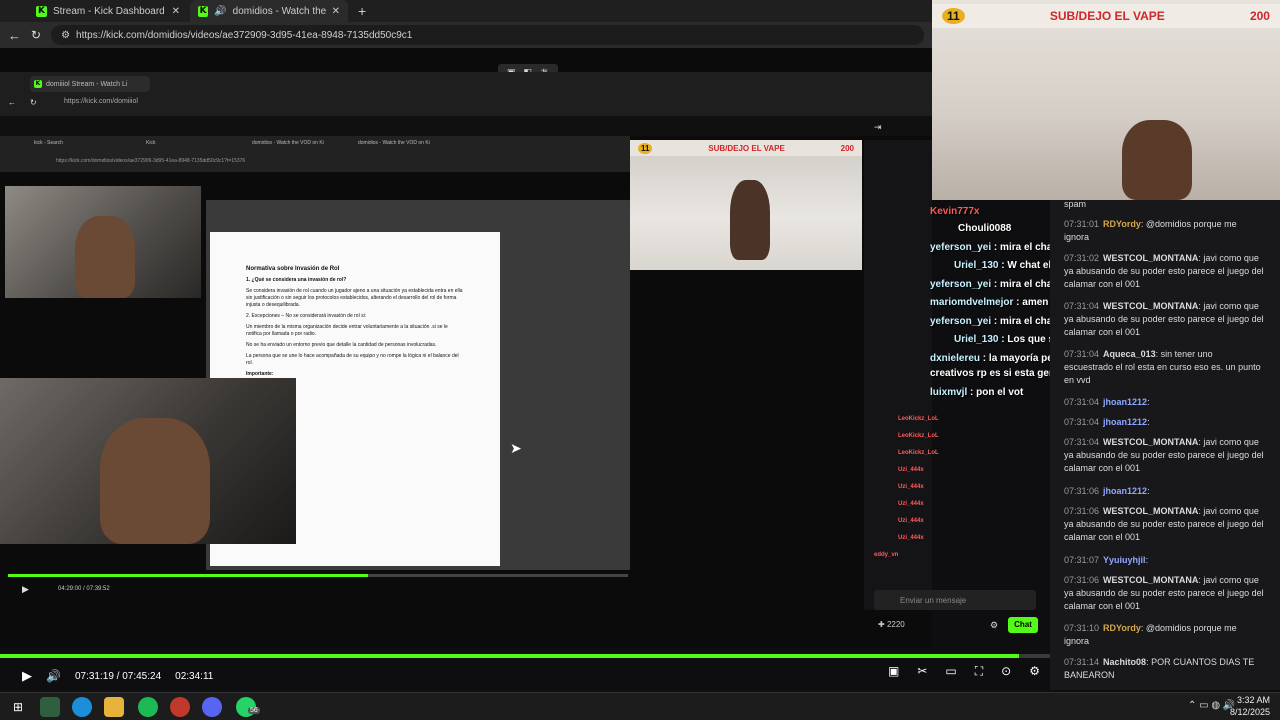 The width and height of the screenshot is (1280, 720). What do you see at coordinates (90, 84) in the screenshot?
I see `nested-tab: K domiiiol Stream - Watch Li` at bounding box center [90, 84].